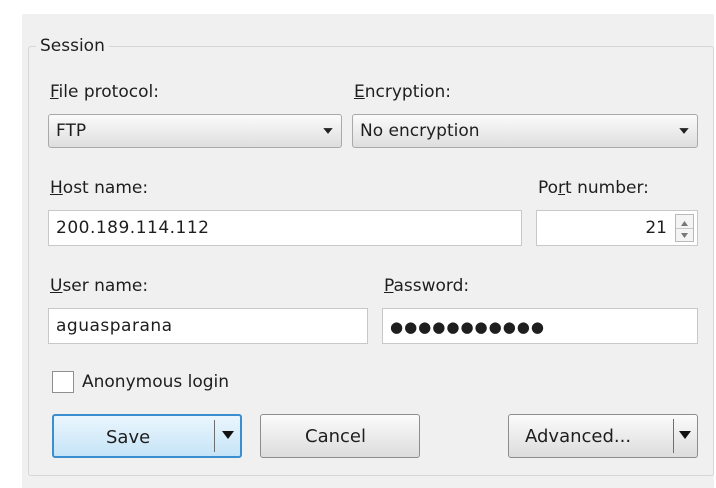  Describe the element at coordinates (285, 228) in the screenshot. I see `host-name-input: 200.189.114.112` at that location.